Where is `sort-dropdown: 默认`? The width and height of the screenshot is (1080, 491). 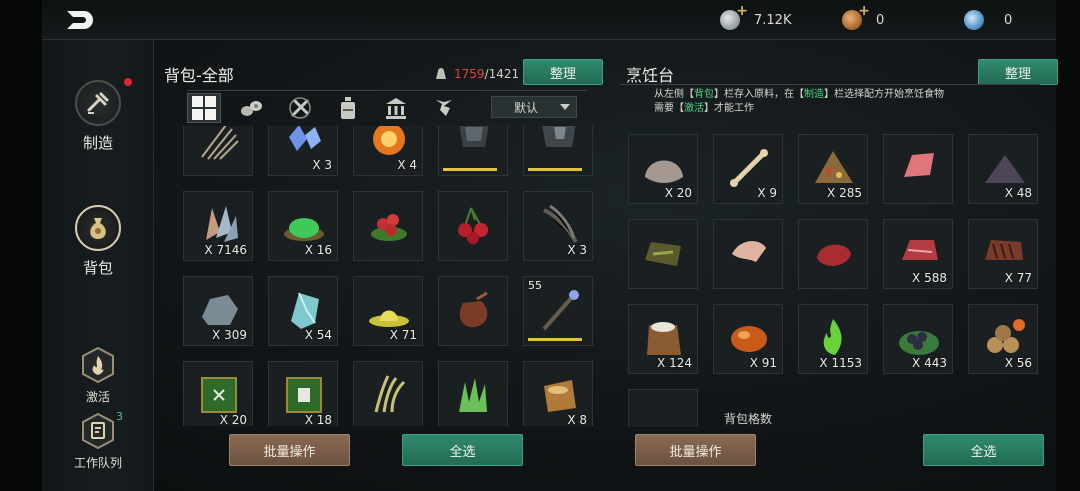
sort-dropdown: 默认 is located at coordinates (534, 107).